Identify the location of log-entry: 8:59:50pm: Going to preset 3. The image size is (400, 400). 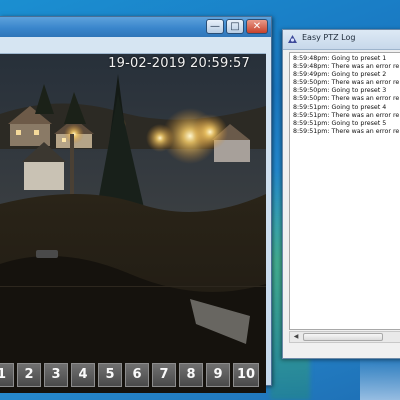
(340, 91).